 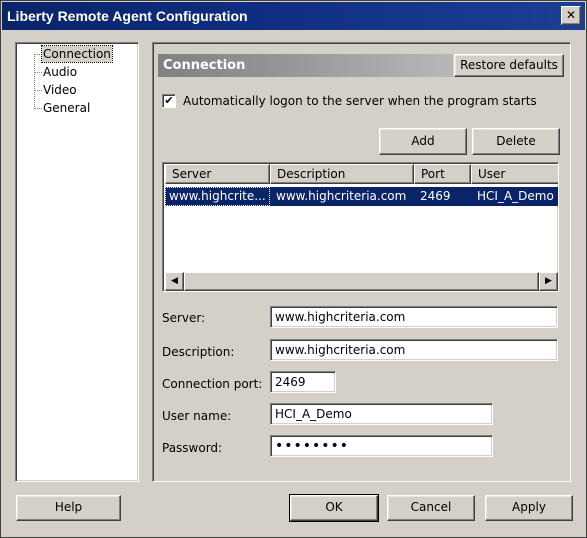 What do you see at coordinates (342, 174) in the screenshot?
I see `column-header-description: Description` at bounding box center [342, 174].